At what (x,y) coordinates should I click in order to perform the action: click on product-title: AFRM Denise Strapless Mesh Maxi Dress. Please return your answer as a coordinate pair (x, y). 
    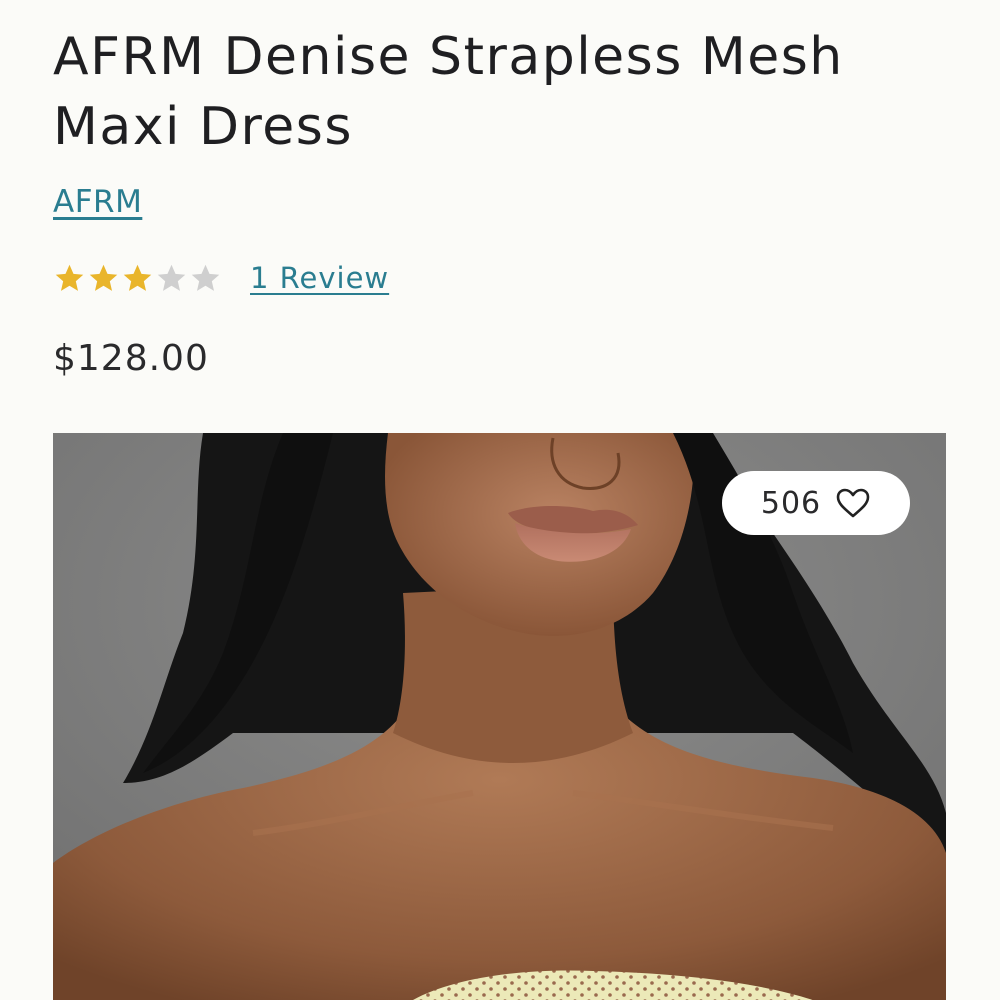
    Looking at the image, I should click on (448, 92).